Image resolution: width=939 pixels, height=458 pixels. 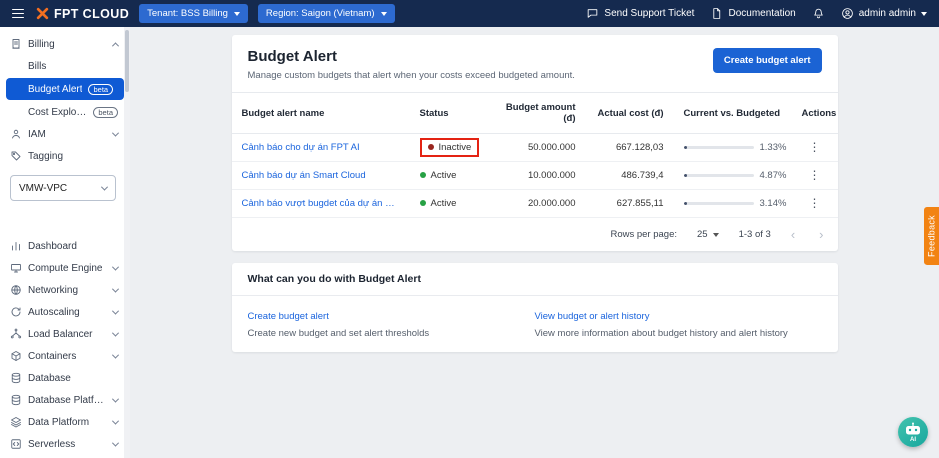 I want to click on user-avatar-icon, so click(x=847, y=13).